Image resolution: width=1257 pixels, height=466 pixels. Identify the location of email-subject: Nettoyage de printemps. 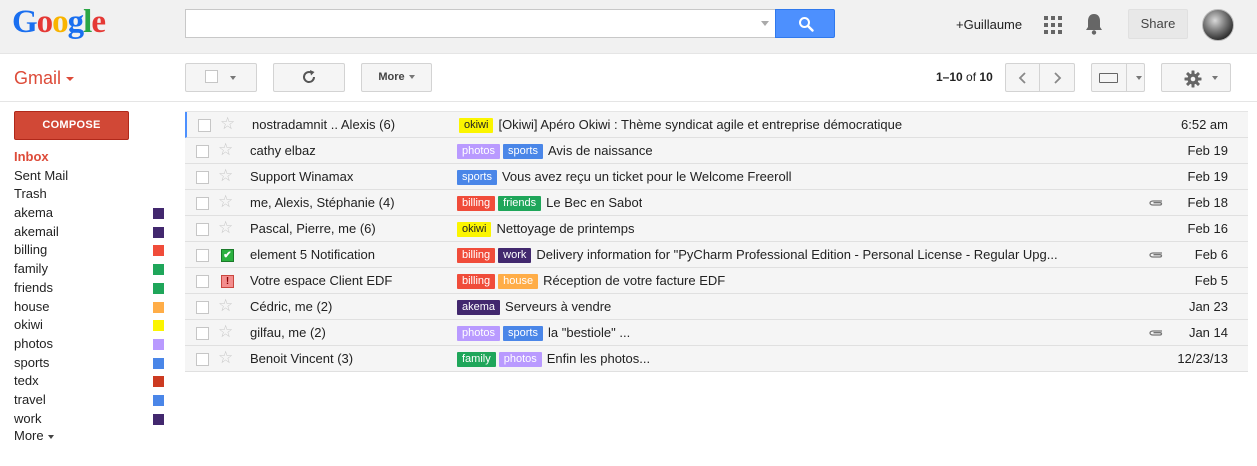
(565, 228).